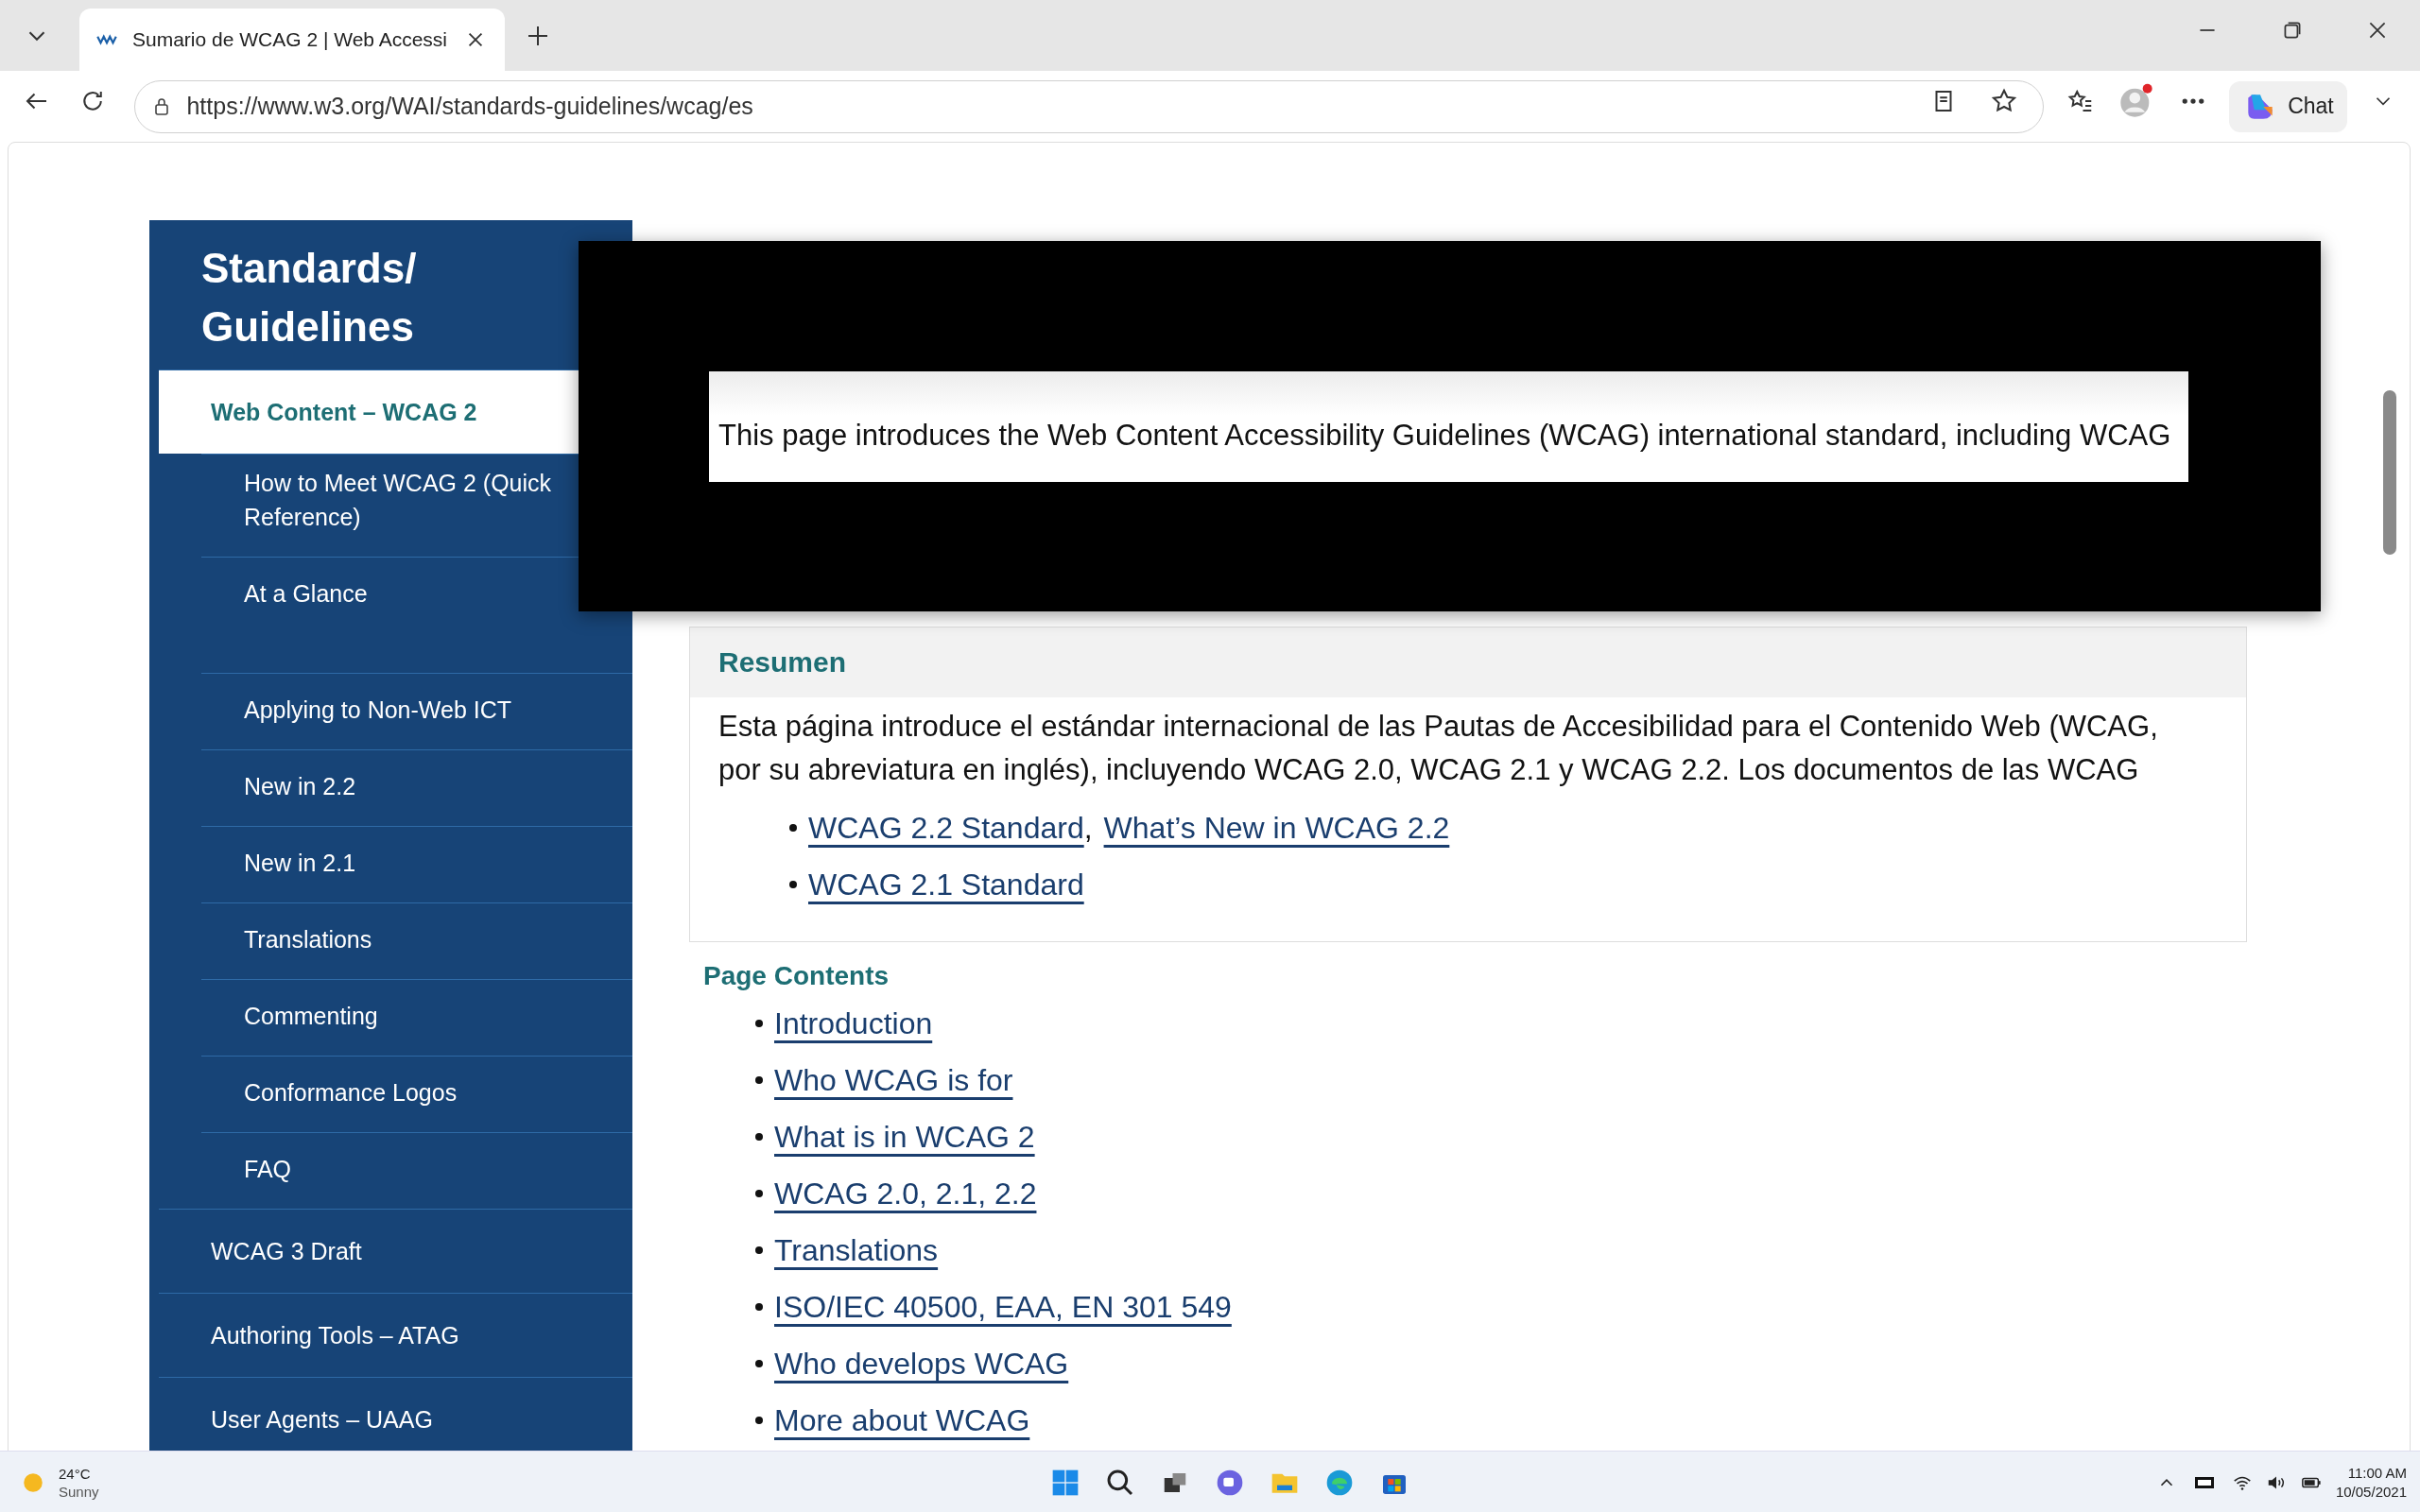  What do you see at coordinates (470, 106) in the screenshot?
I see `url-text: https://www.w3.org/WAI/standards-guidelines/wcag/es` at bounding box center [470, 106].